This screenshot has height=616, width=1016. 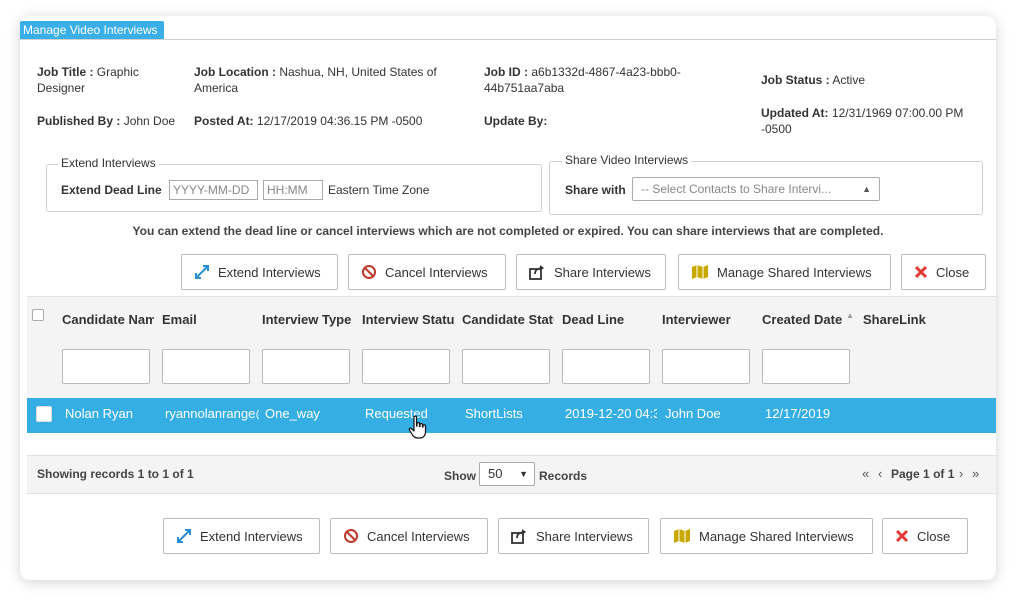 I want to click on timezone-label: Eastern Time Zone, so click(x=379, y=190).